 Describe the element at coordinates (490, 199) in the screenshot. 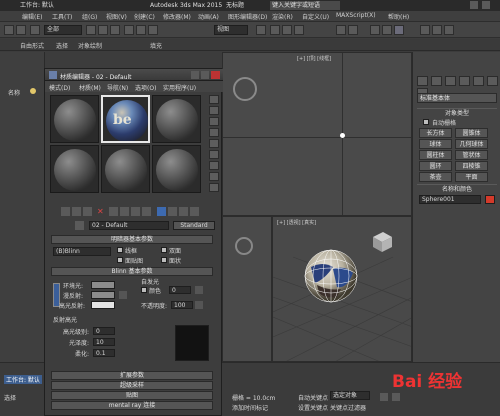

I see `object-color-swatch` at that location.